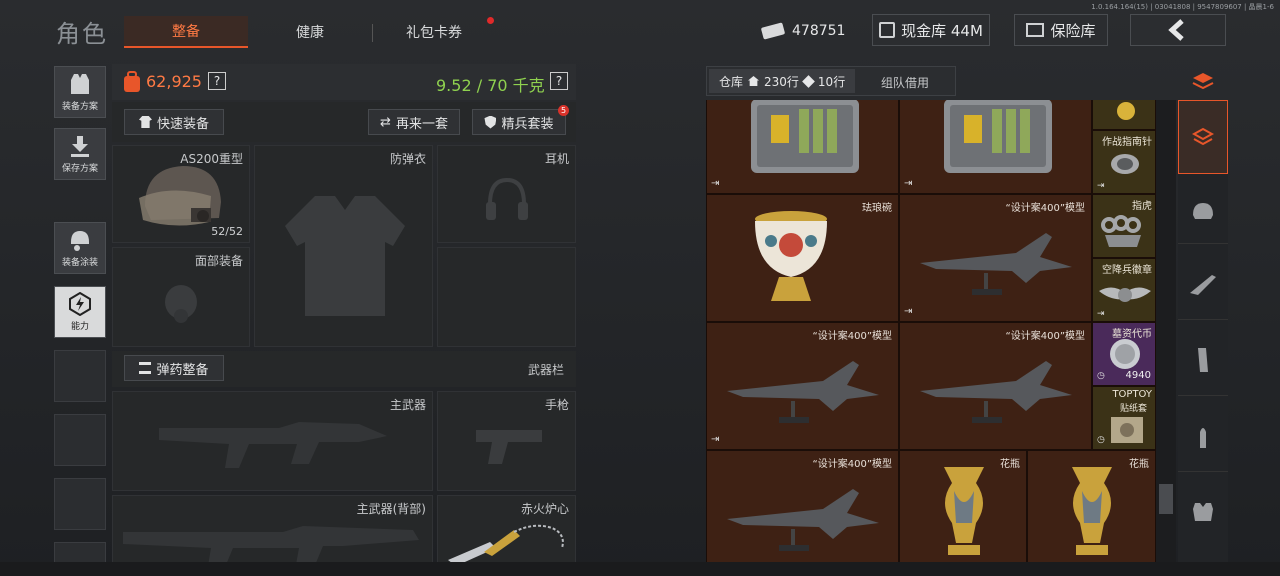  What do you see at coordinates (998, 136) in the screenshot?
I see `biohazard-case-icon` at bounding box center [998, 136].